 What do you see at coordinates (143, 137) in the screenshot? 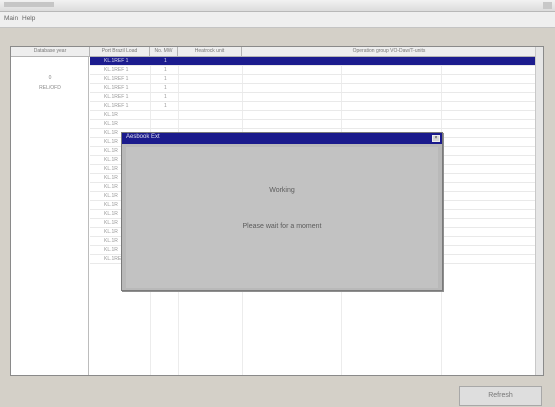
I see `dialog-title: Aesbook Ext` at bounding box center [143, 137].